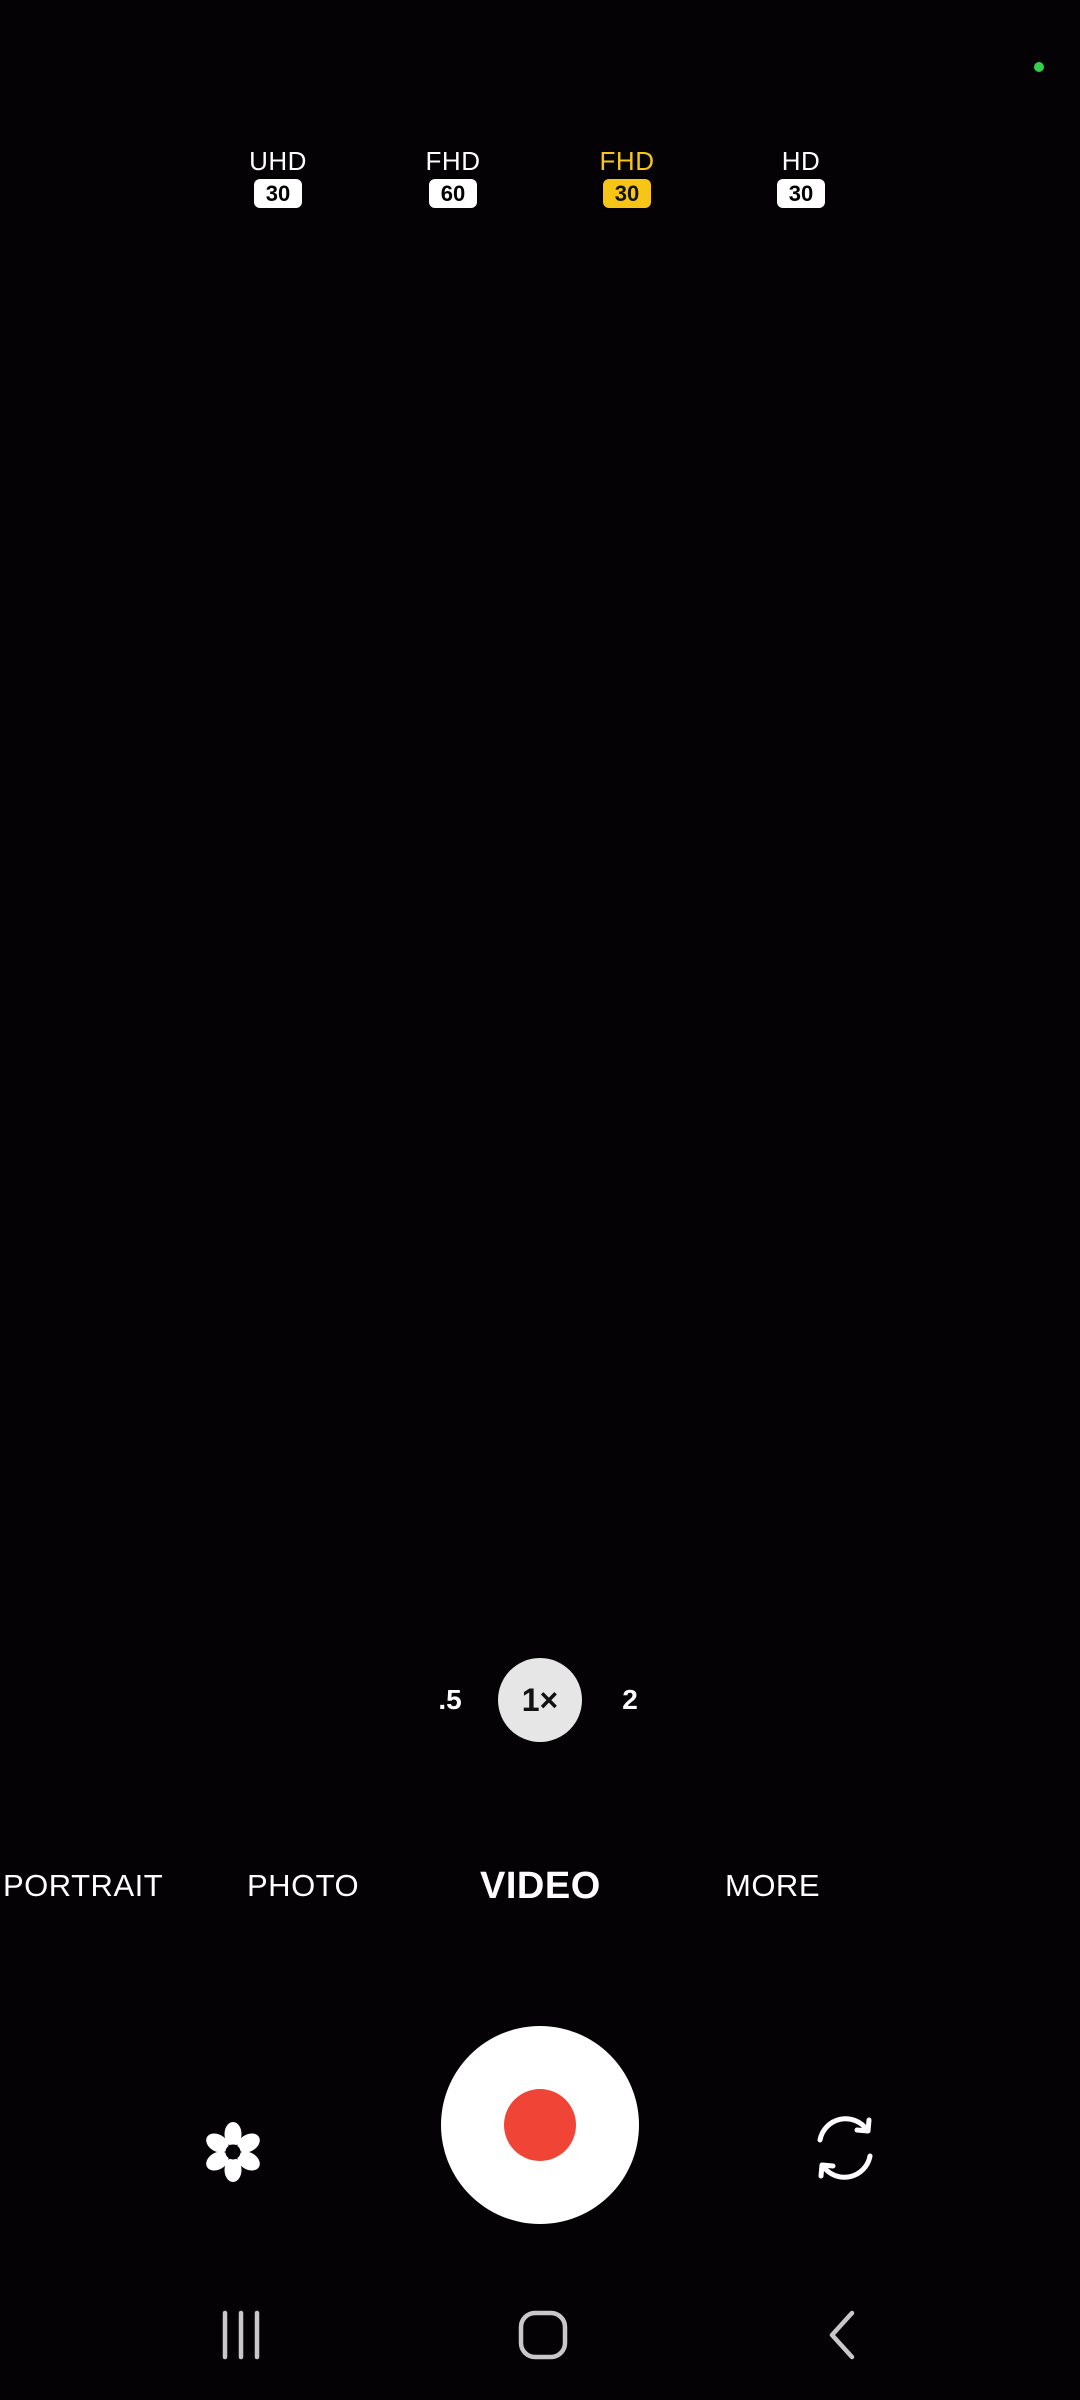 The width and height of the screenshot is (1080, 2400). What do you see at coordinates (772, 1886) in the screenshot?
I see `mode-more: MORE` at bounding box center [772, 1886].